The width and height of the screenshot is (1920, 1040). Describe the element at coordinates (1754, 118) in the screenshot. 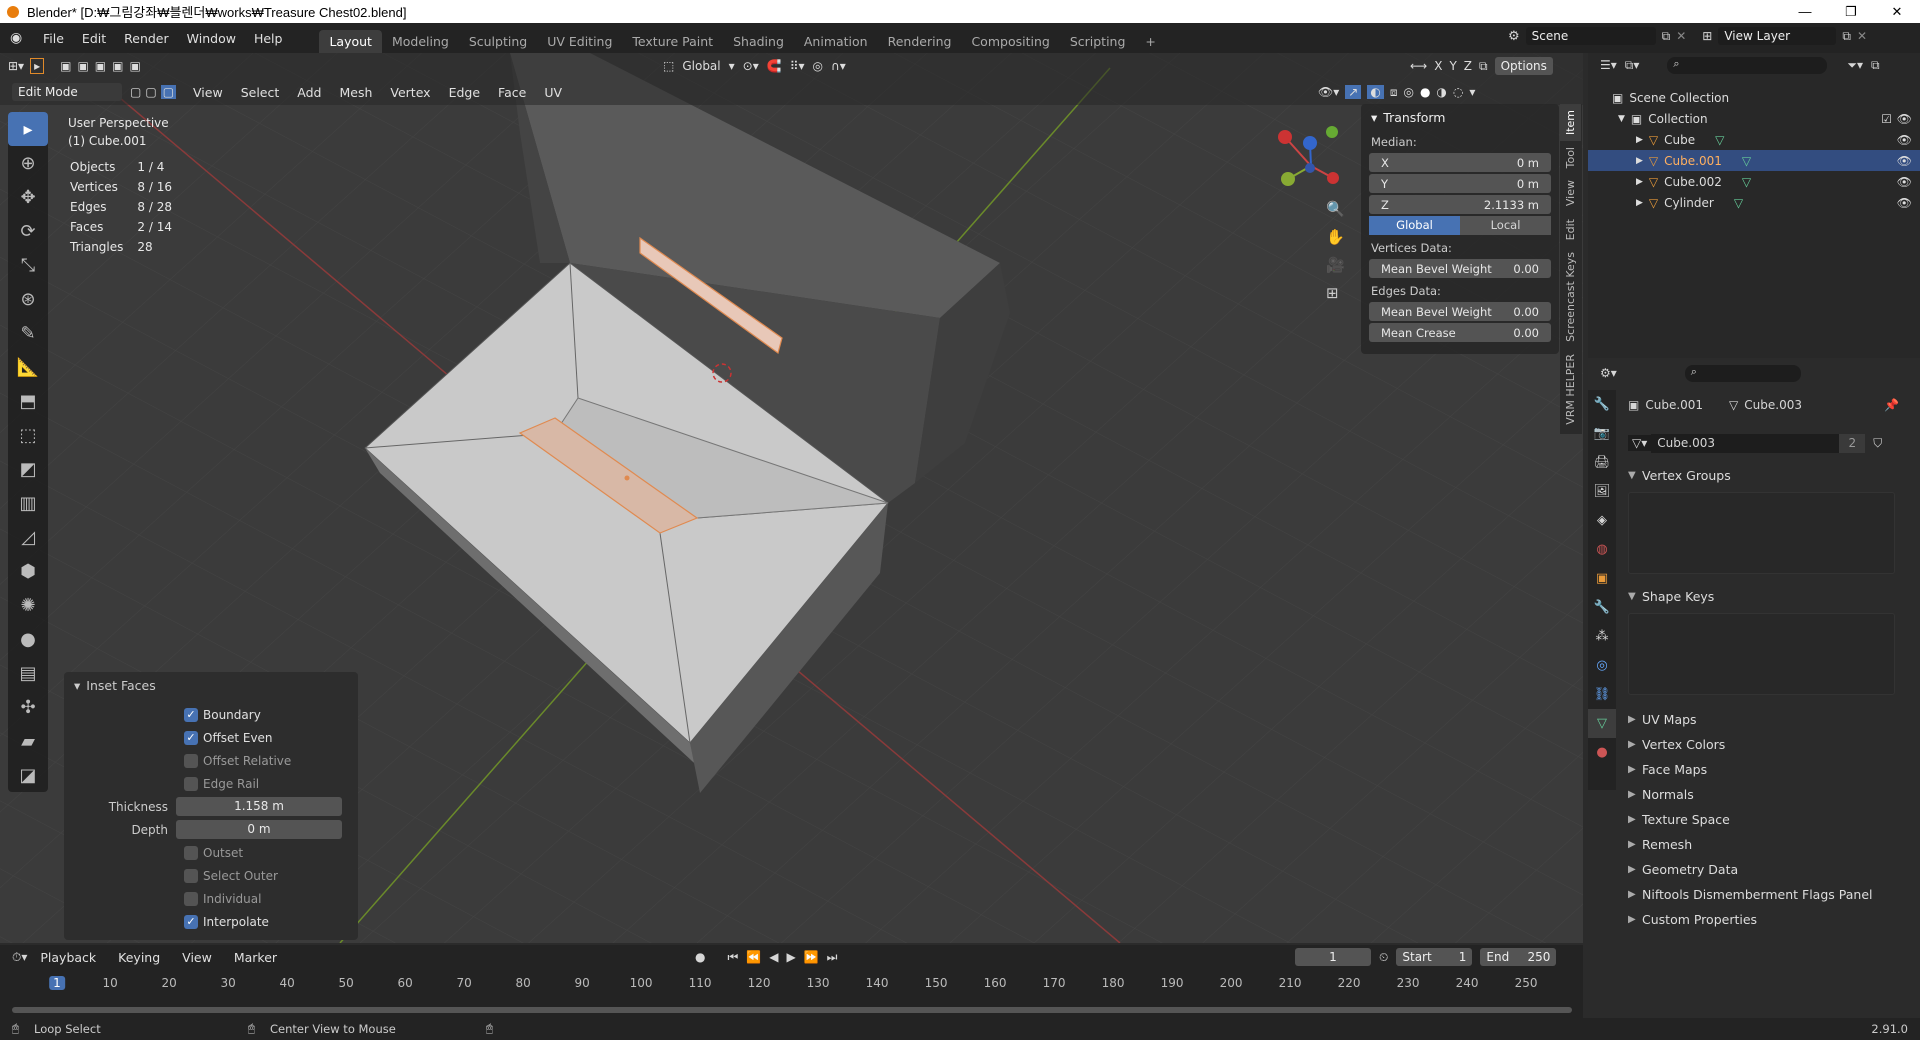

I see `outliner-collection: ▼ ▣ Collection ☑ 👁` at that location.